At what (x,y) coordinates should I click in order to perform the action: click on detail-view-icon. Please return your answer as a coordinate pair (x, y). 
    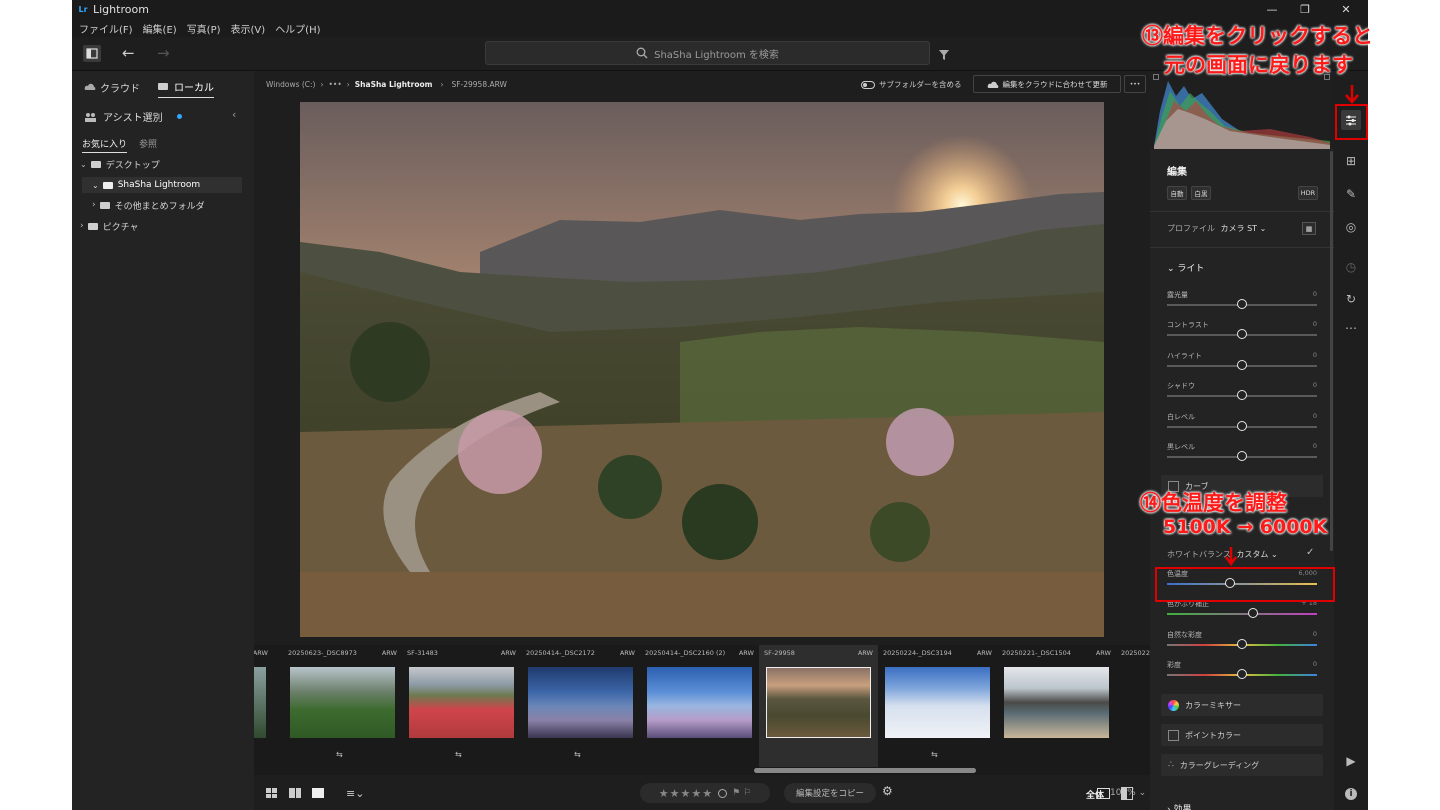
    Looking at the image, I should click on (318, 793).